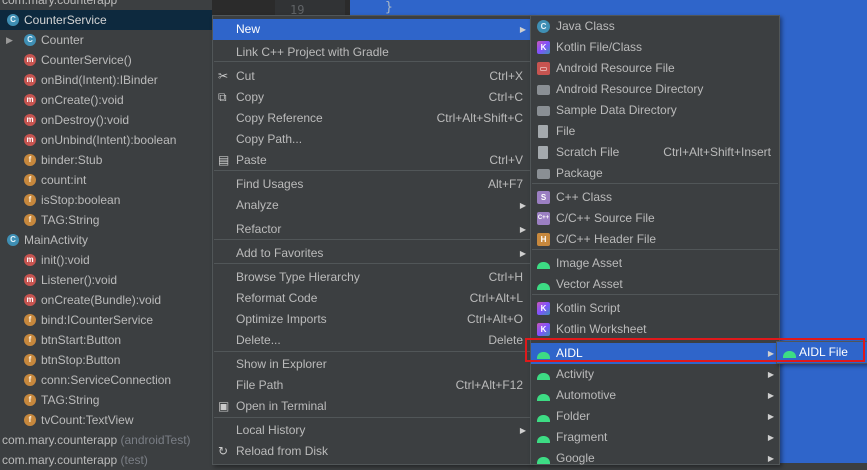  What do you see at coordinates (655, 47) in the screenshot?
I see `menu-item-kotlin-file-class: K Kotlin File/Class` at bounding box center [655, 47].